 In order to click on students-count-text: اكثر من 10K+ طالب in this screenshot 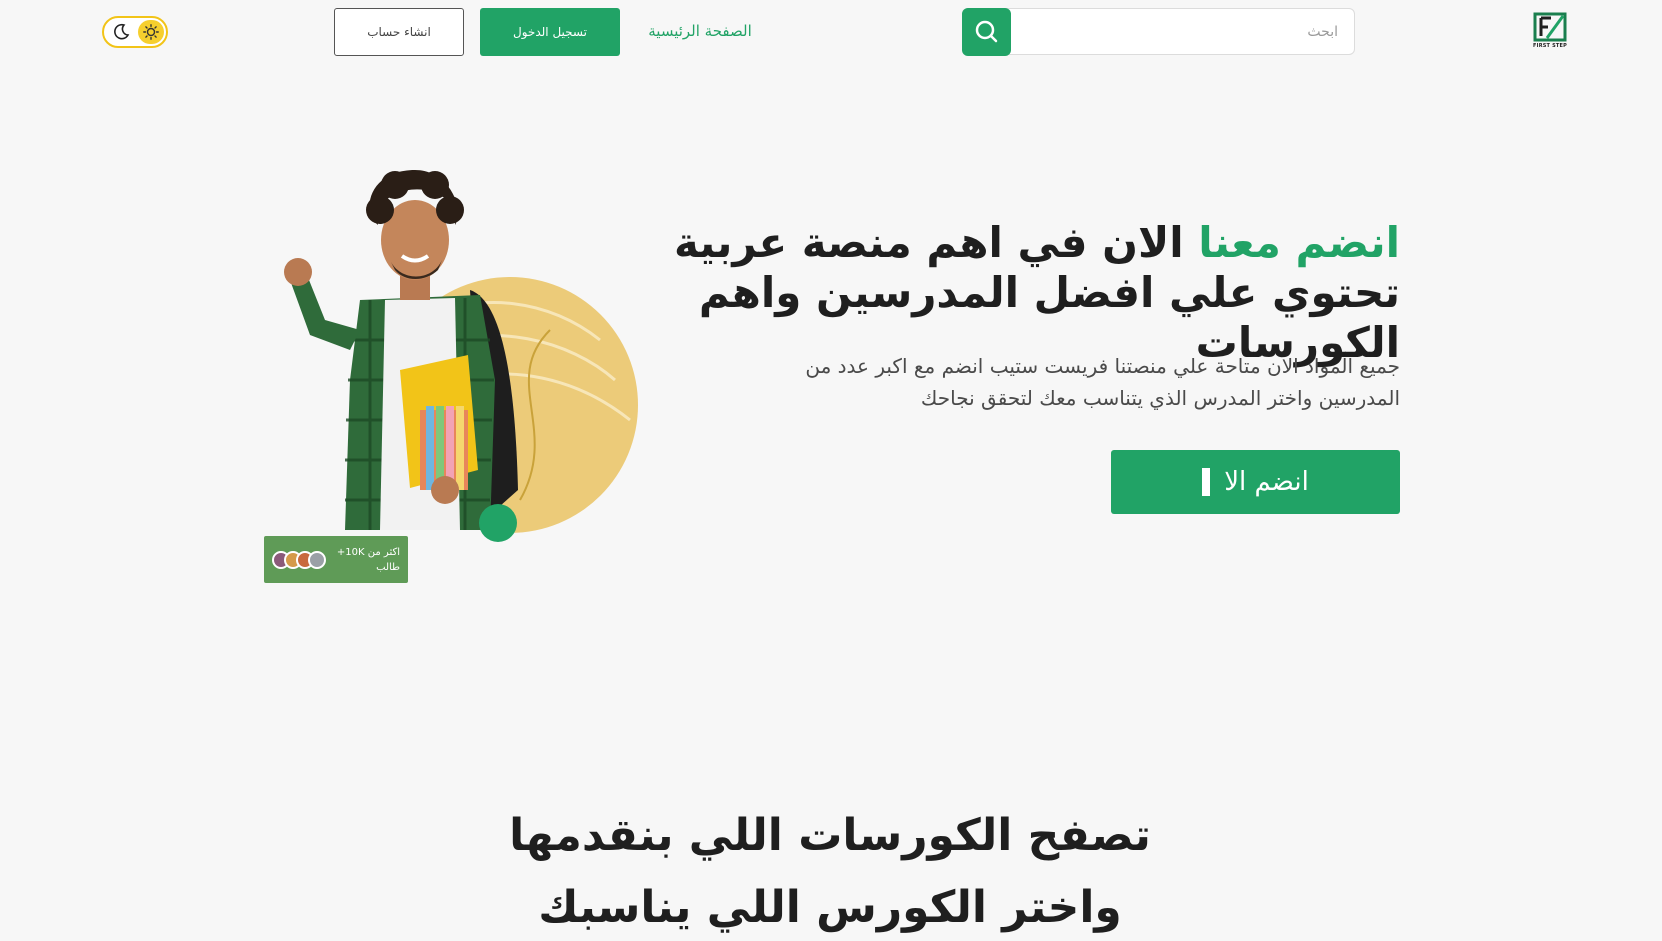, I will do `click(363, 560)`.